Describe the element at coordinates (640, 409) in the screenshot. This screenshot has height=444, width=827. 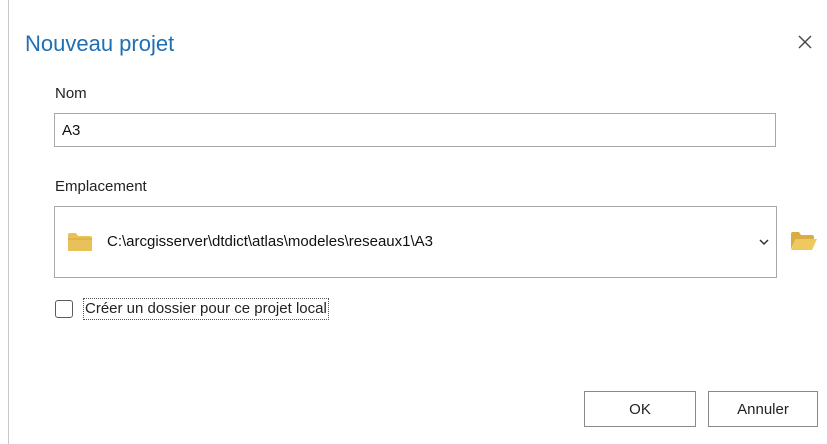
I see `ok-button: OK` at that location.